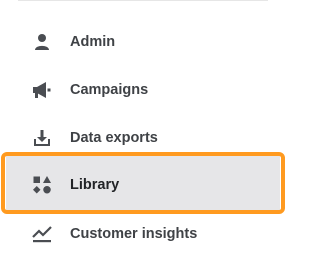 The width and height of the screenshot is (320, 275). Describe the element at coordinates (143, 42) in the screenshot. I see `sidebar-item-admin: Admin` at that location.